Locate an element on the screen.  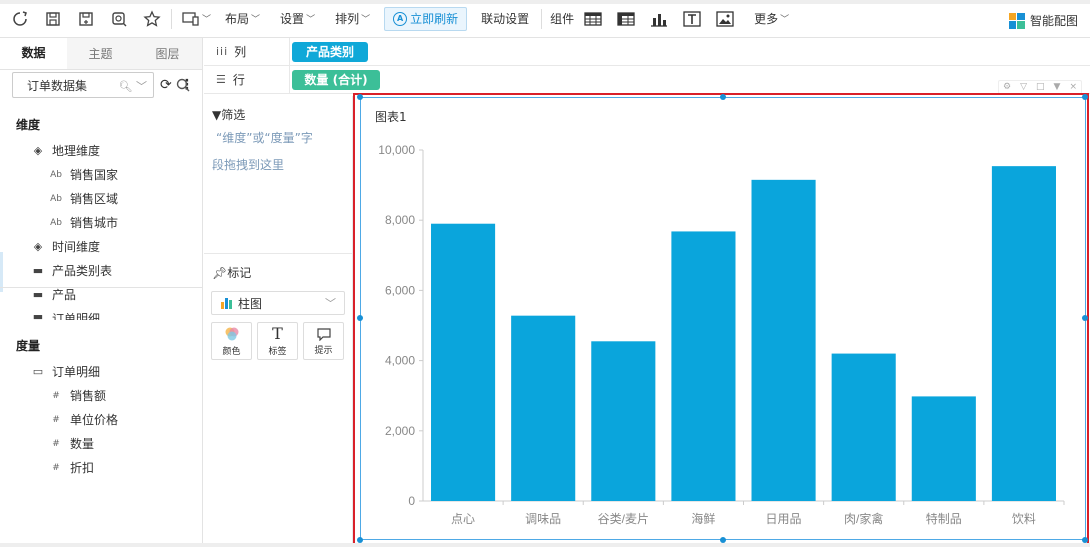
tree-item-label: 销售城市 is located at coordinates (94, 223).